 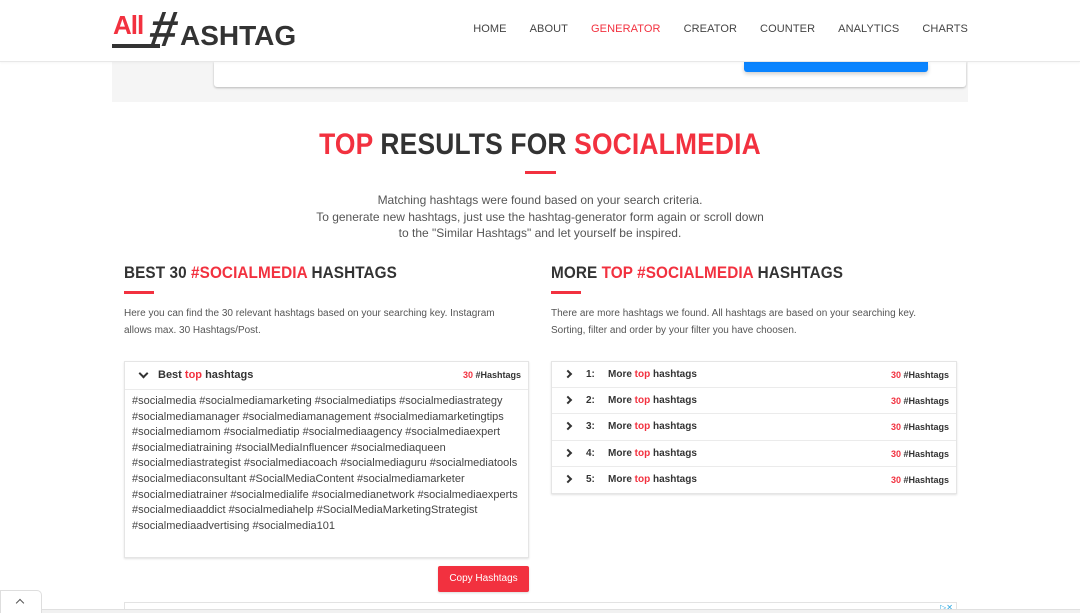 I want to click on best-title-keyword: #SOCIALMEDIA, so click(x=249, y=272).